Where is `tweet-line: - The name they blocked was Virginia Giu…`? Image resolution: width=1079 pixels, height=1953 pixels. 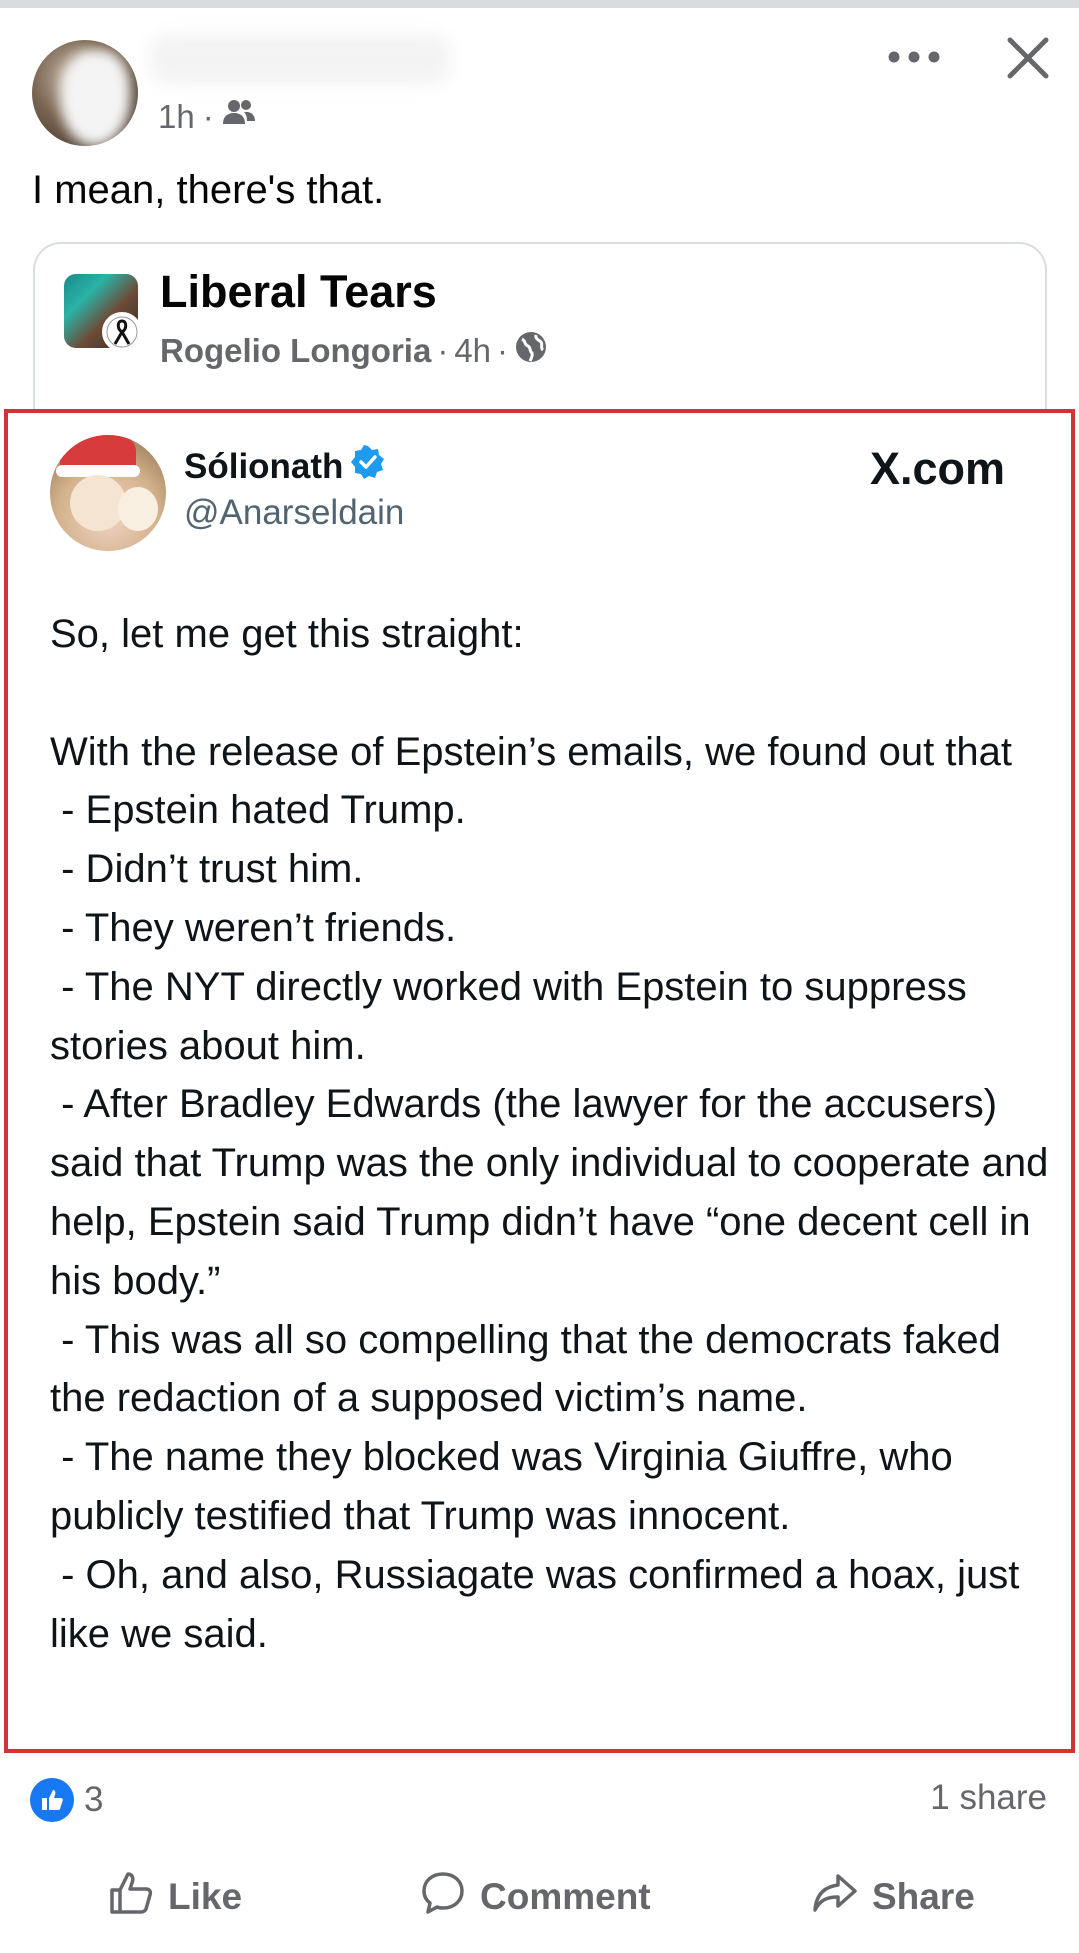 tweet-line: - The name they blocked was Virginia Giu… is located at coordinates (507, 1486).